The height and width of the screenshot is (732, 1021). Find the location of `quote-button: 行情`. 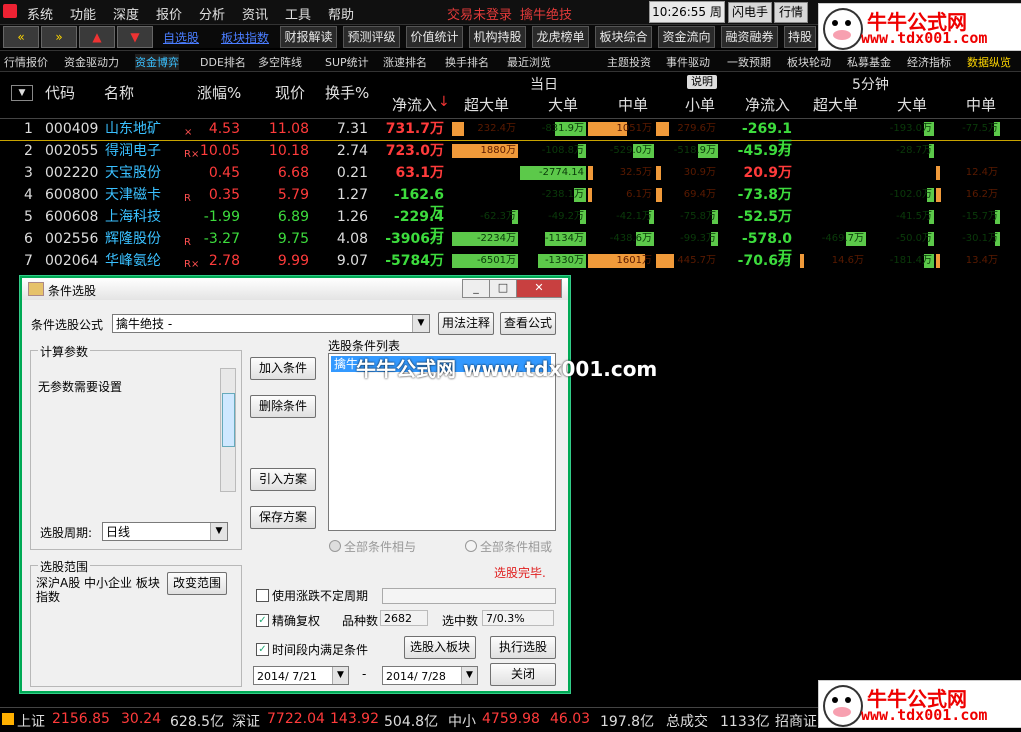

quote-button: 行情 is located at coordinates (791, 12).